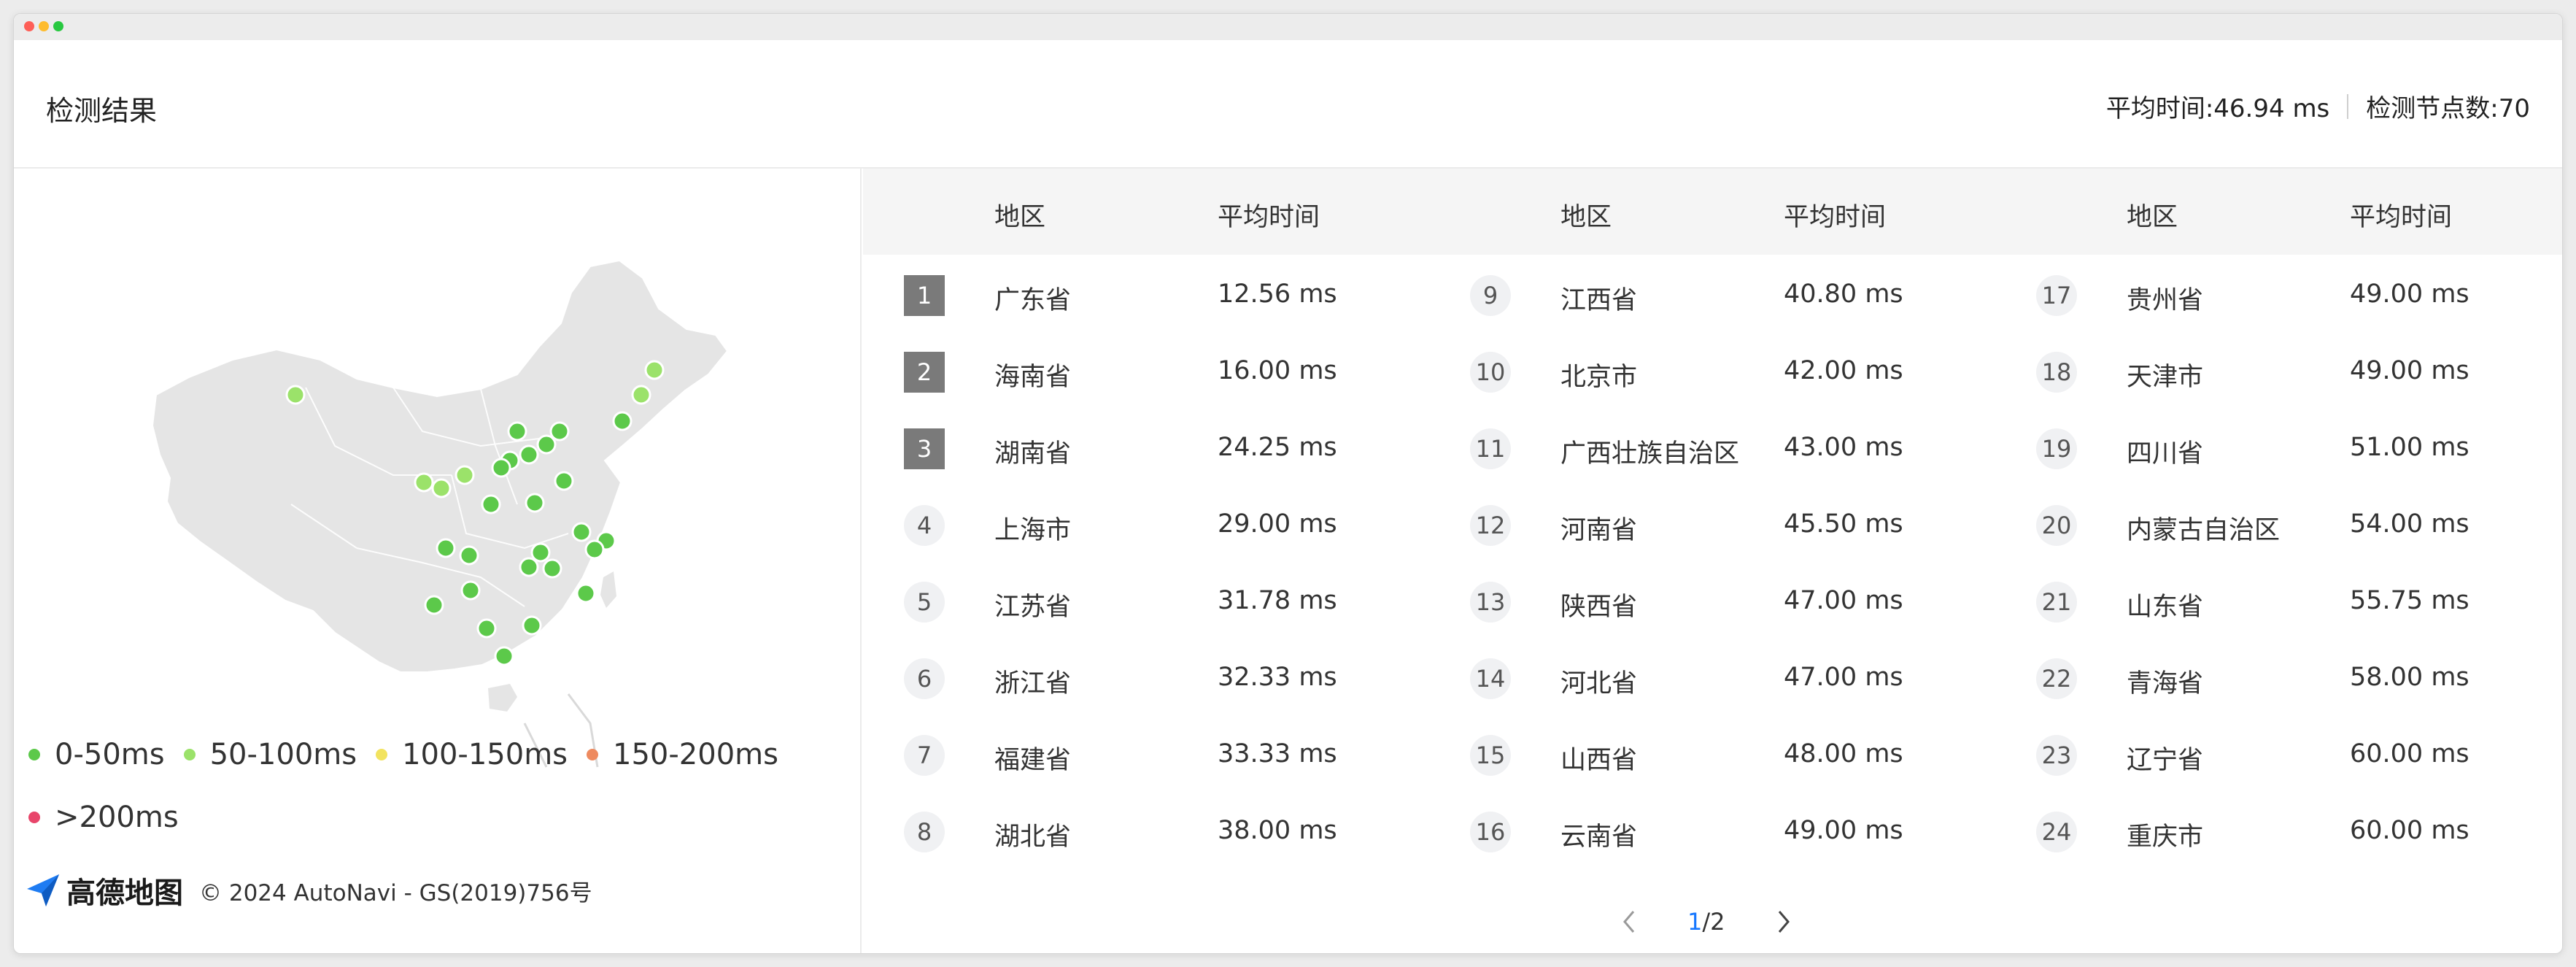 Image resolution: width=2576 pixels, height=967 pixels. What do you see at coordinates (1490, 832) in the screenshot?
I see `rank-badge: 16` at bounding box center [1490, 832].